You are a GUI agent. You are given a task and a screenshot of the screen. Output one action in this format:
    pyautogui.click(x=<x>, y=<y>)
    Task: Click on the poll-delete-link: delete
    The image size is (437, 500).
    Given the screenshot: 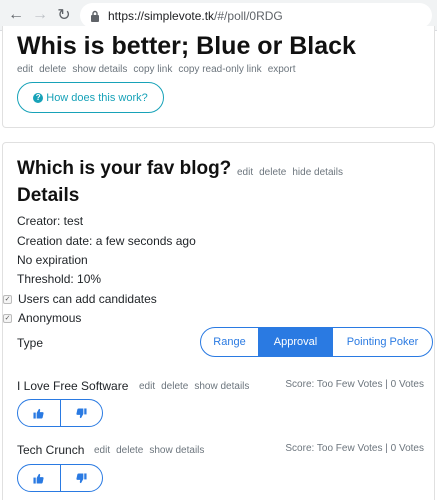 What is the action you would take?
    pyautogui.click(x=52, y=69)
    